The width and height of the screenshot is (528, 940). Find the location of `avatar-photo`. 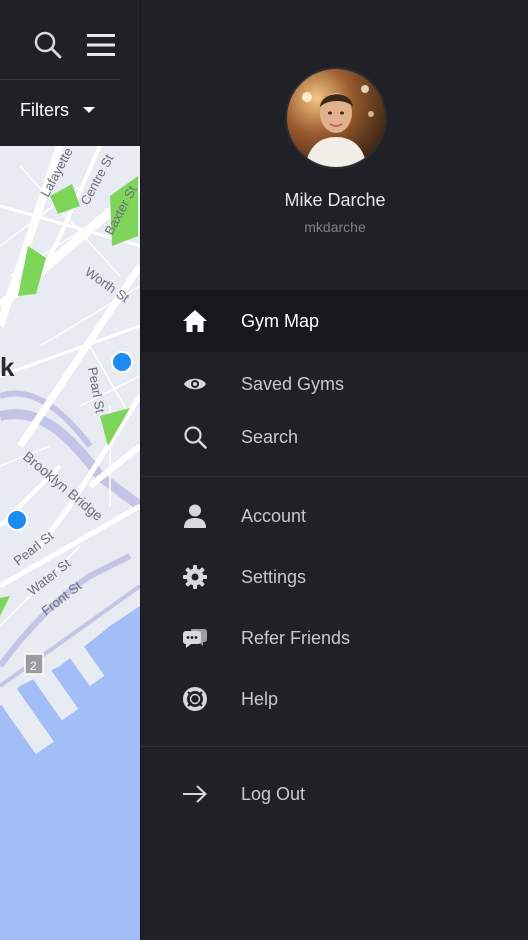

avatar-photo is located at coordinates (336, 118).